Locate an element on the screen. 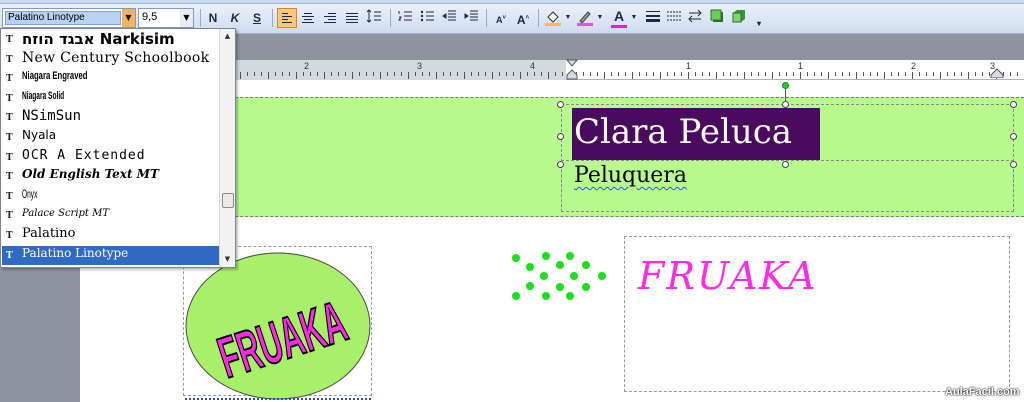 The height and width of the screenshot is (402, 1024). underline-button: S is located at coordinates (257, 18).